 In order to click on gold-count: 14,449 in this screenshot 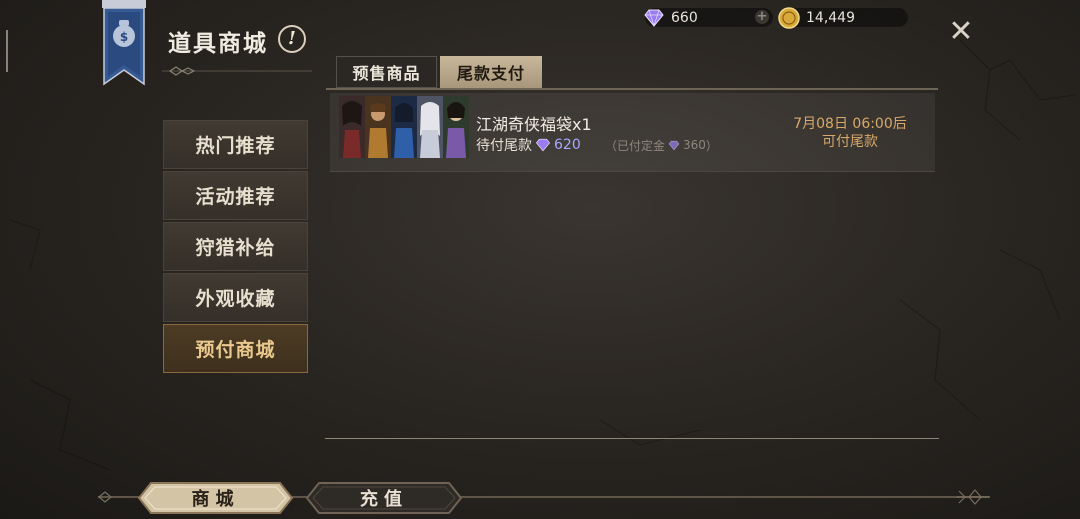, I will do `click(830, 17)`.